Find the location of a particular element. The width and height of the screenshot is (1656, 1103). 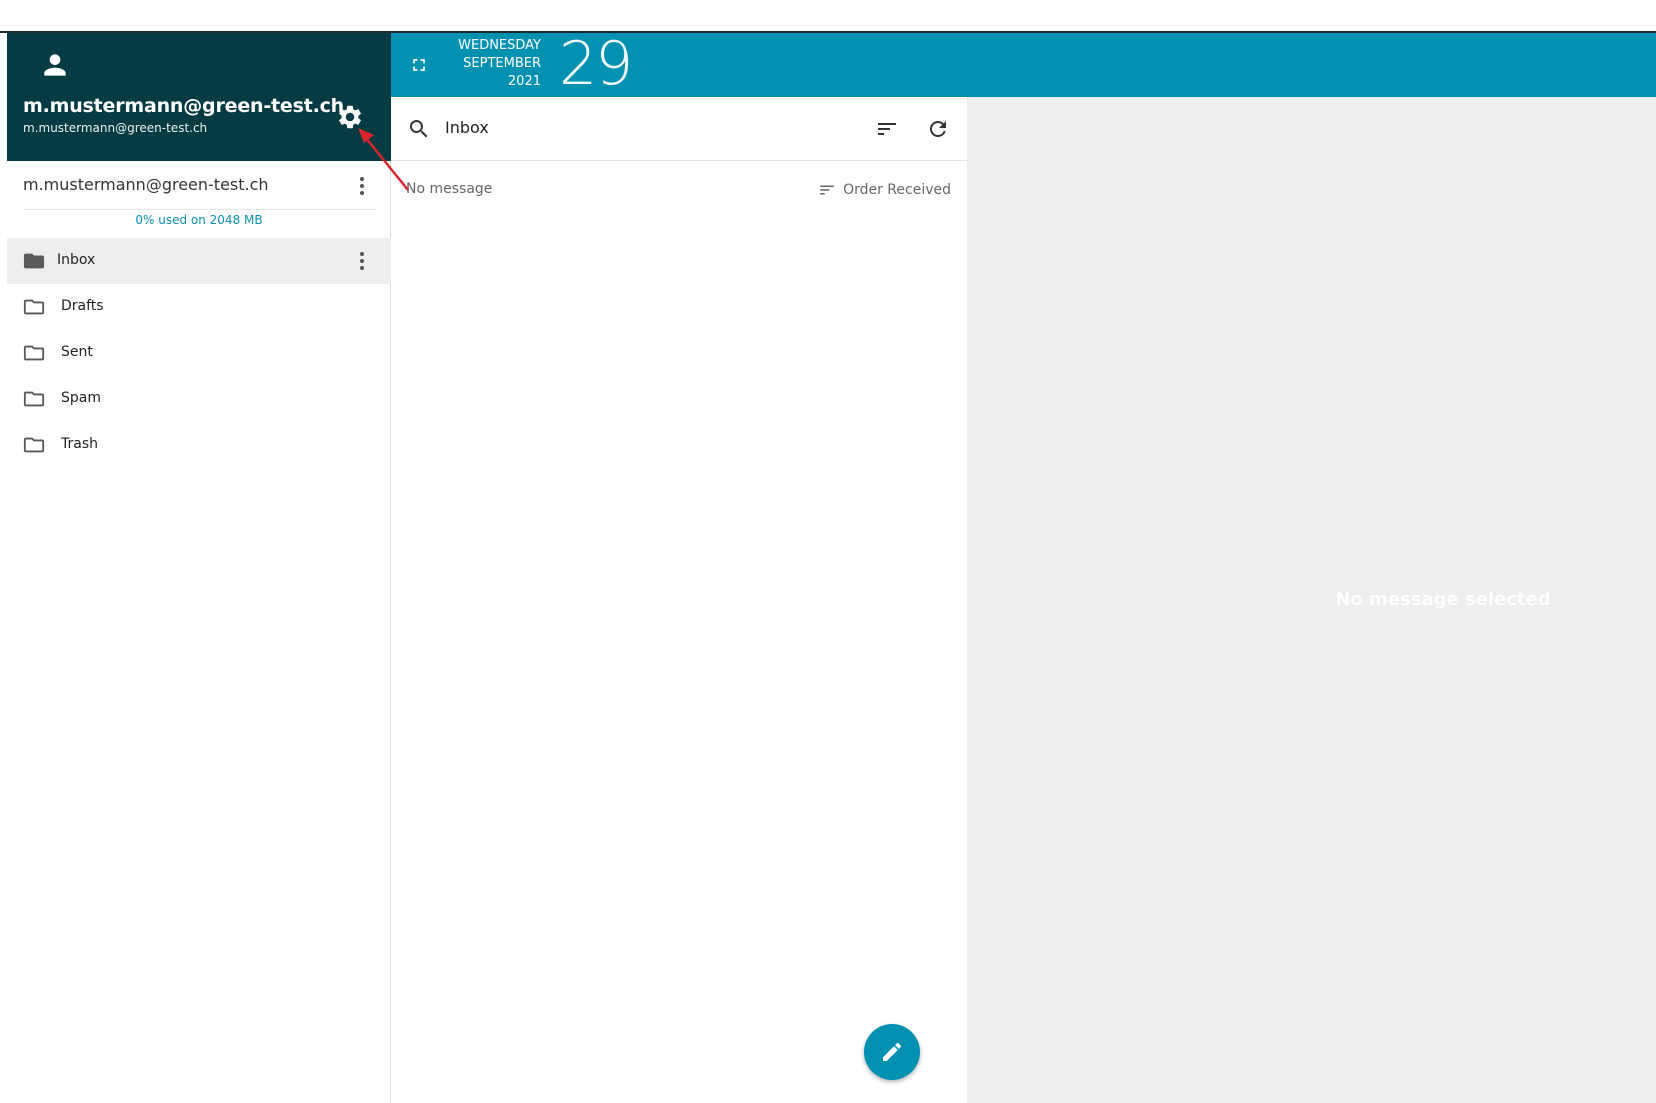

settings-gear-icon is located at coordinates (350, 117).